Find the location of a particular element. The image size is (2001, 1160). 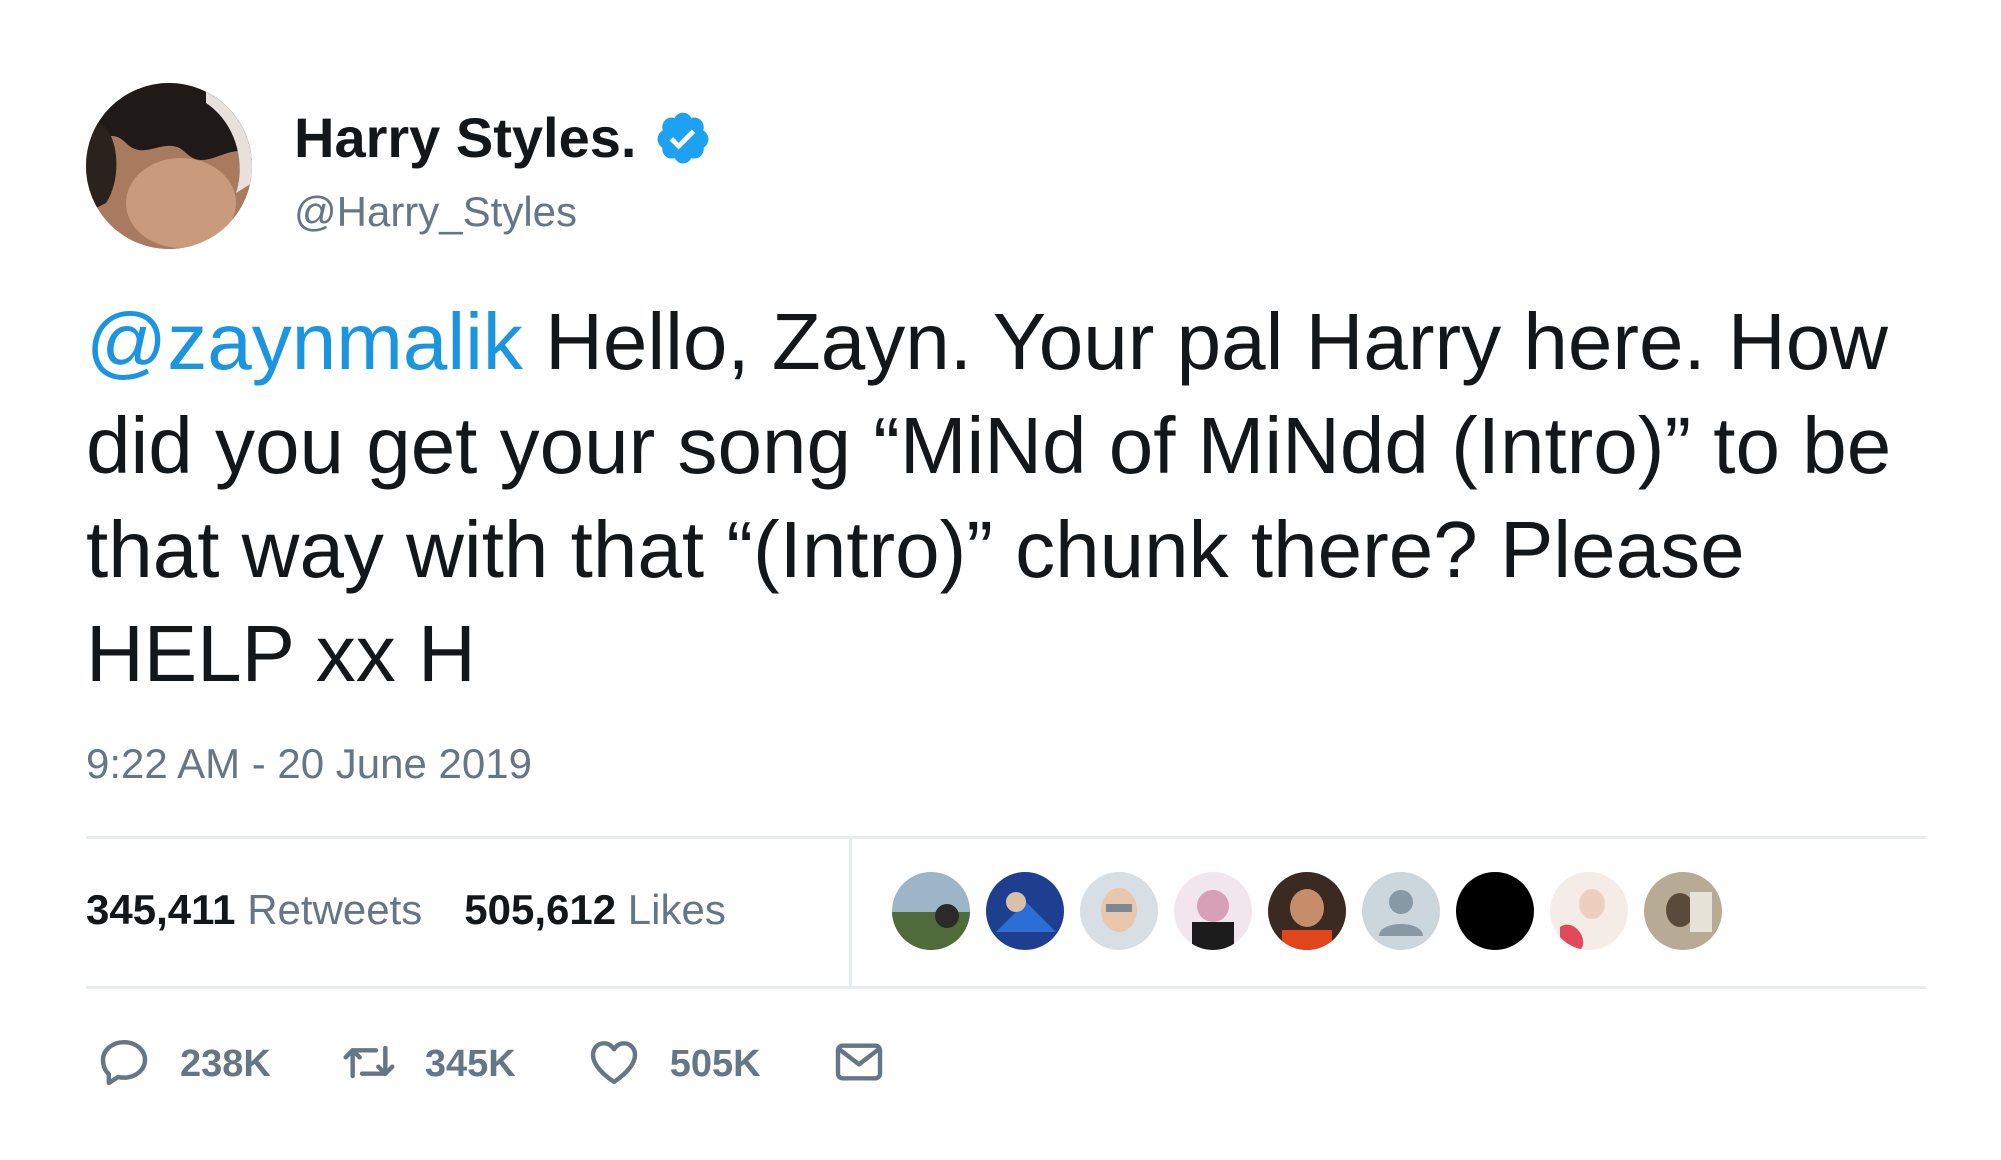

likes-count: 505,612 is located at coordinates (540, 909).